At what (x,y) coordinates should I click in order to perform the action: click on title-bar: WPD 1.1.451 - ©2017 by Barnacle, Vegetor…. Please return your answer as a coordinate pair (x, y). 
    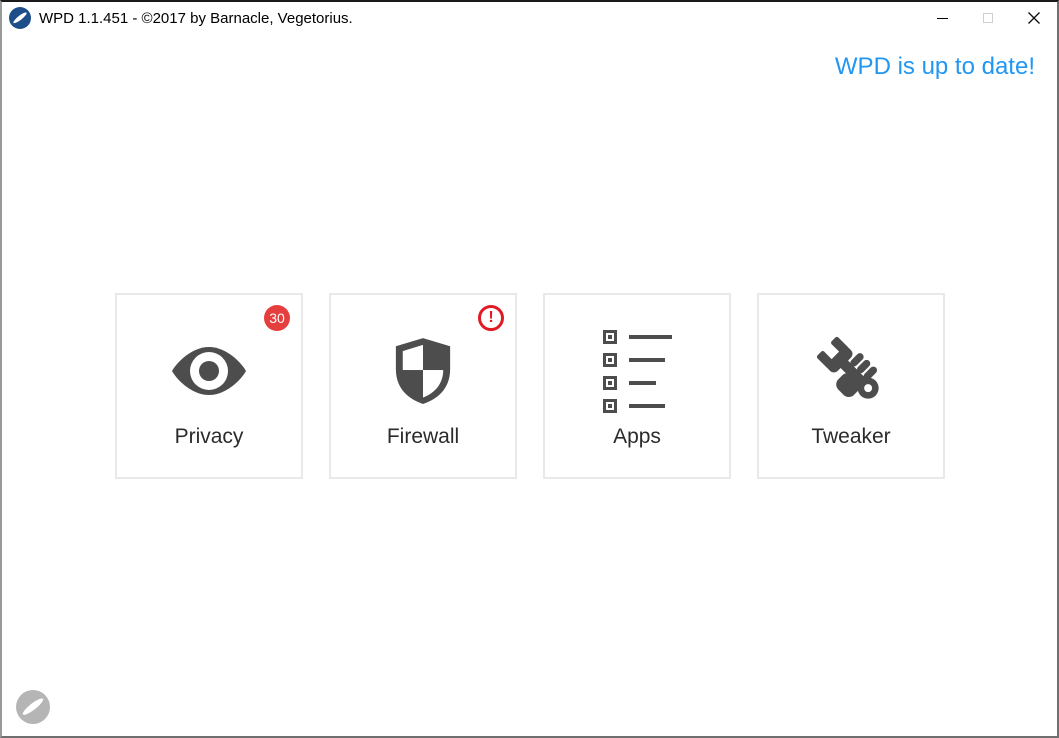
    Looking at the image, I should click on (529, 18).